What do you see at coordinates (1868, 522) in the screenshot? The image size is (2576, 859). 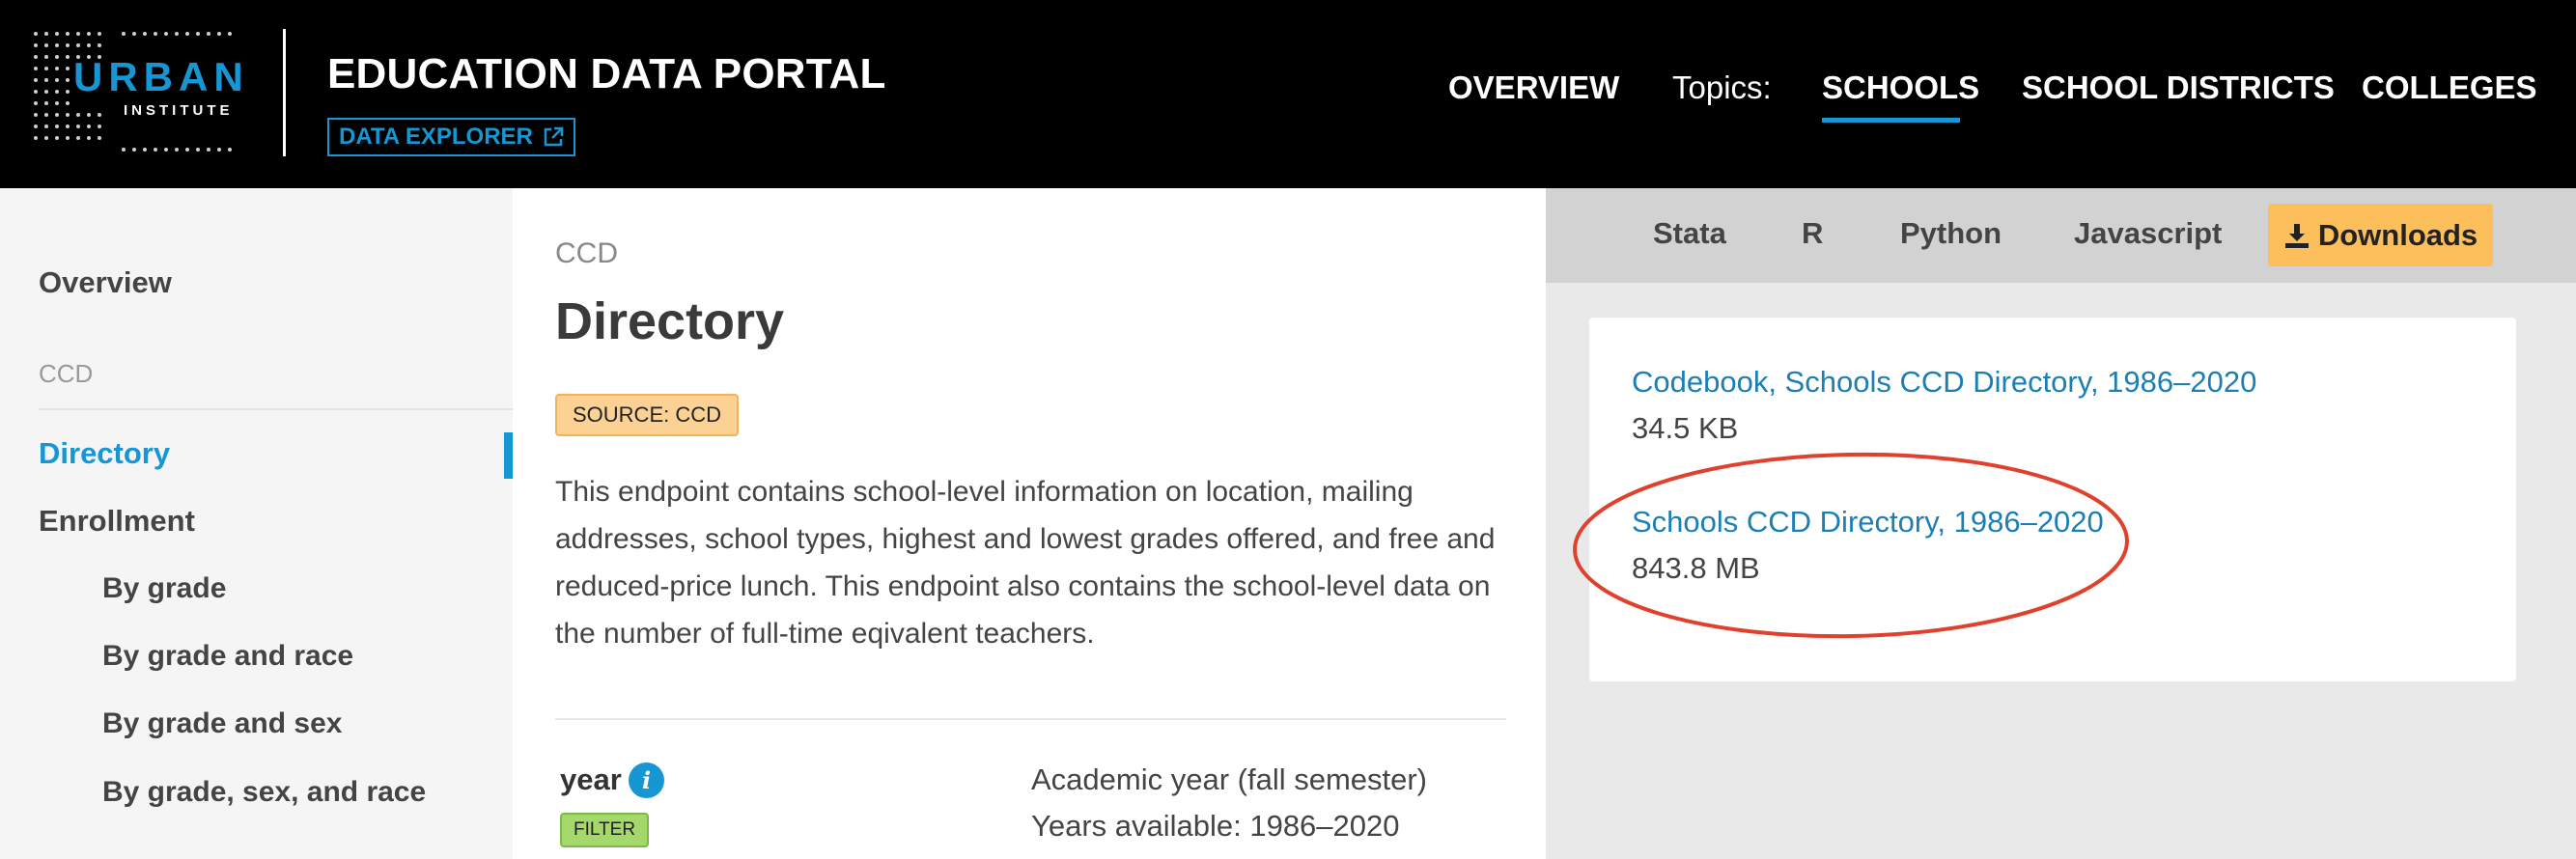 I see `file-link-directory: Schools CCD Directory, 1986–2020` at bounding box center [1868, 522].